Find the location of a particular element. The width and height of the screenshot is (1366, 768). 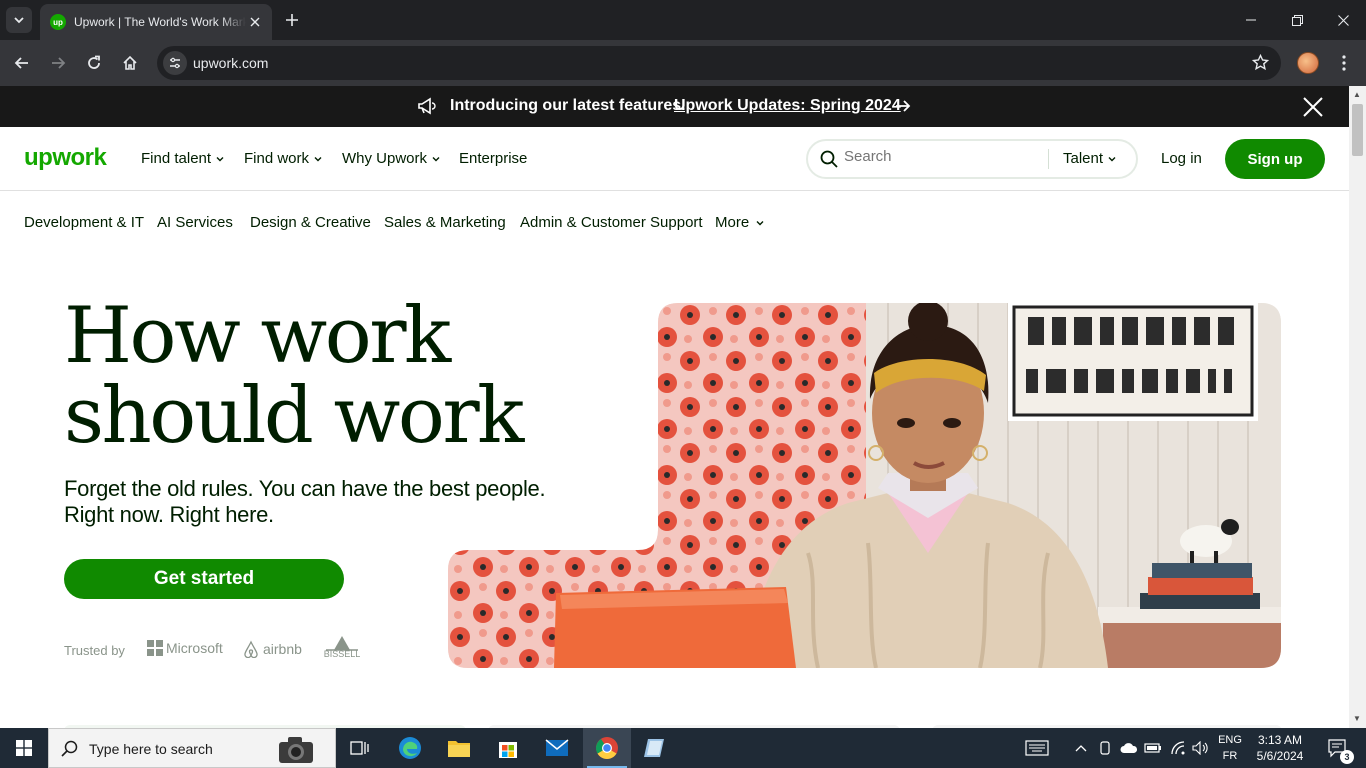

folder-icon is located at coordinates (459, 749).